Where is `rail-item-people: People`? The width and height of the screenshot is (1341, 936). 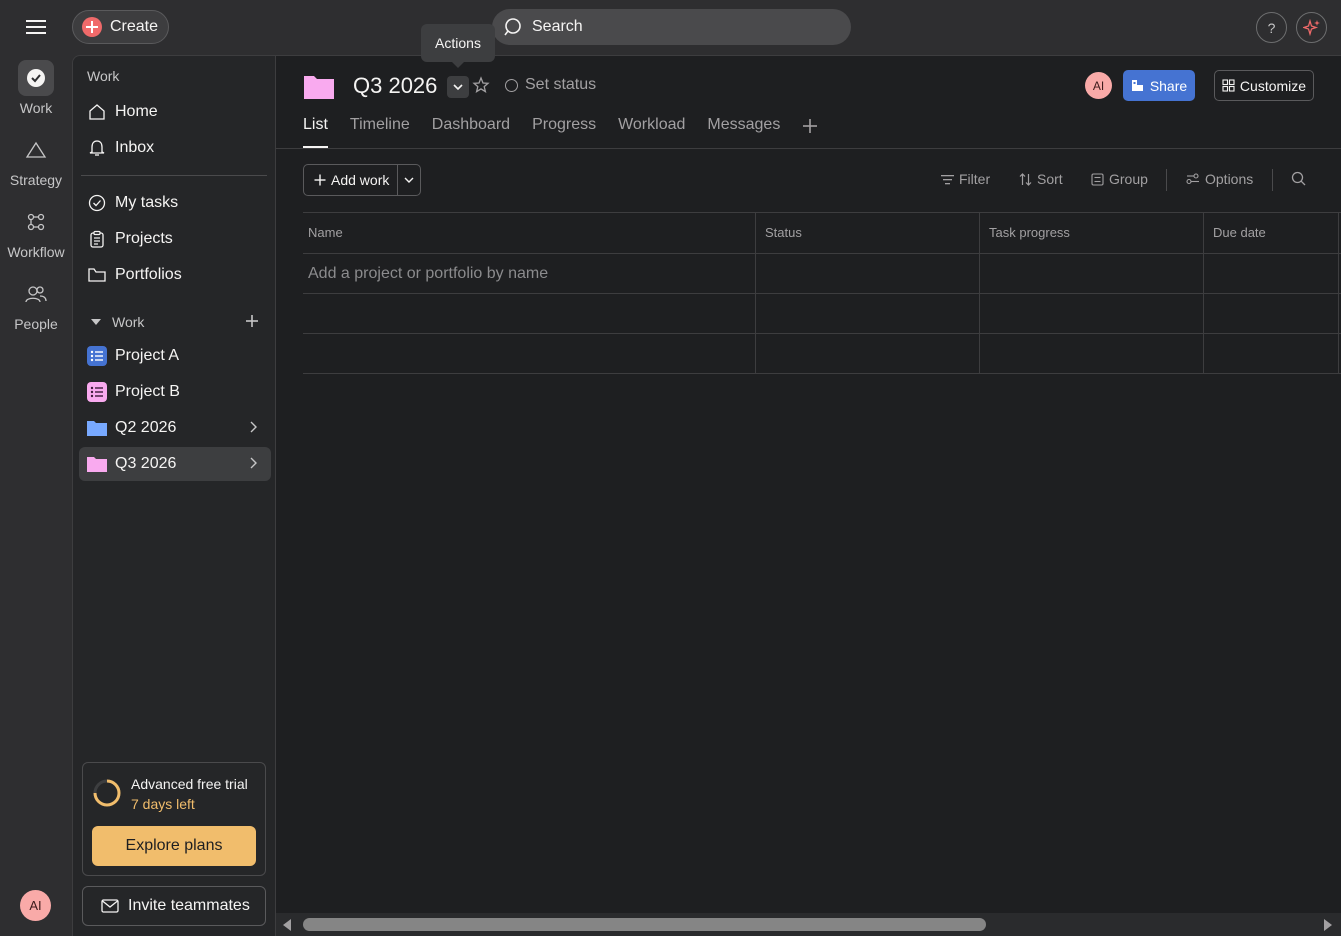 rail-item-people: People is located at coordinates (36, 304).